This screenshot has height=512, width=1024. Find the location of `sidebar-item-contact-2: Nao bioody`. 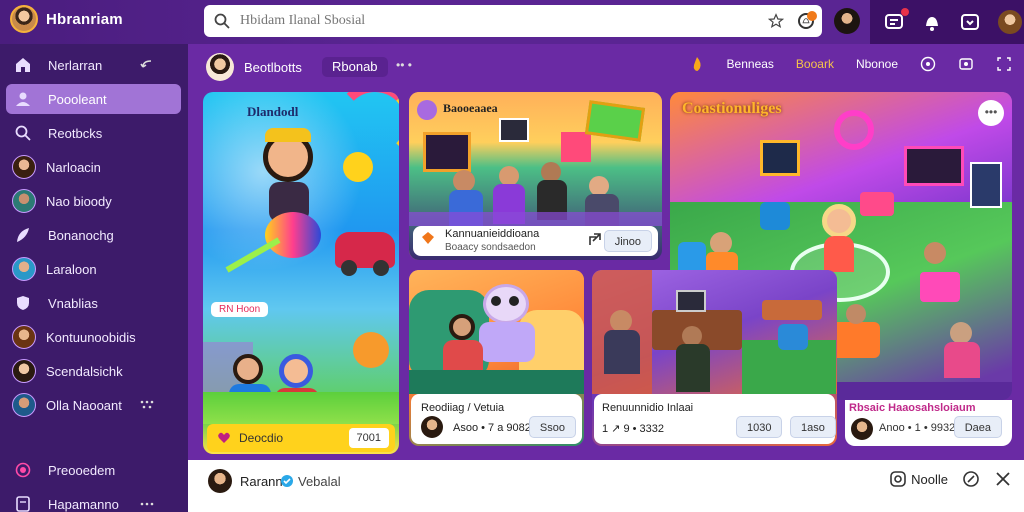

sidebar-item-contact-2: Nao bioody is located at coordinates (93, 201).